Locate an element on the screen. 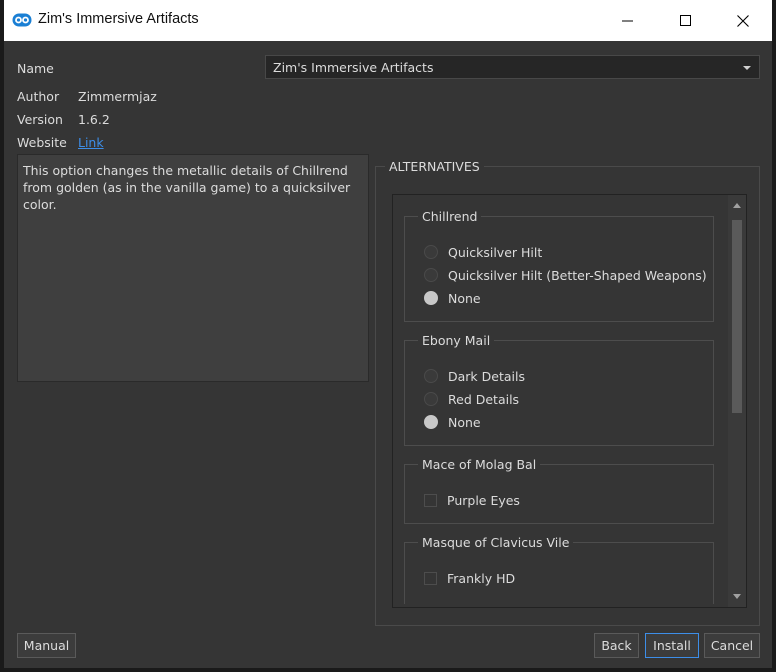 This screenshot has width=776, height=672. option-label: Quicksilver Hilt (Better-Shaped Weapons) is located at coordinates (577, 275).